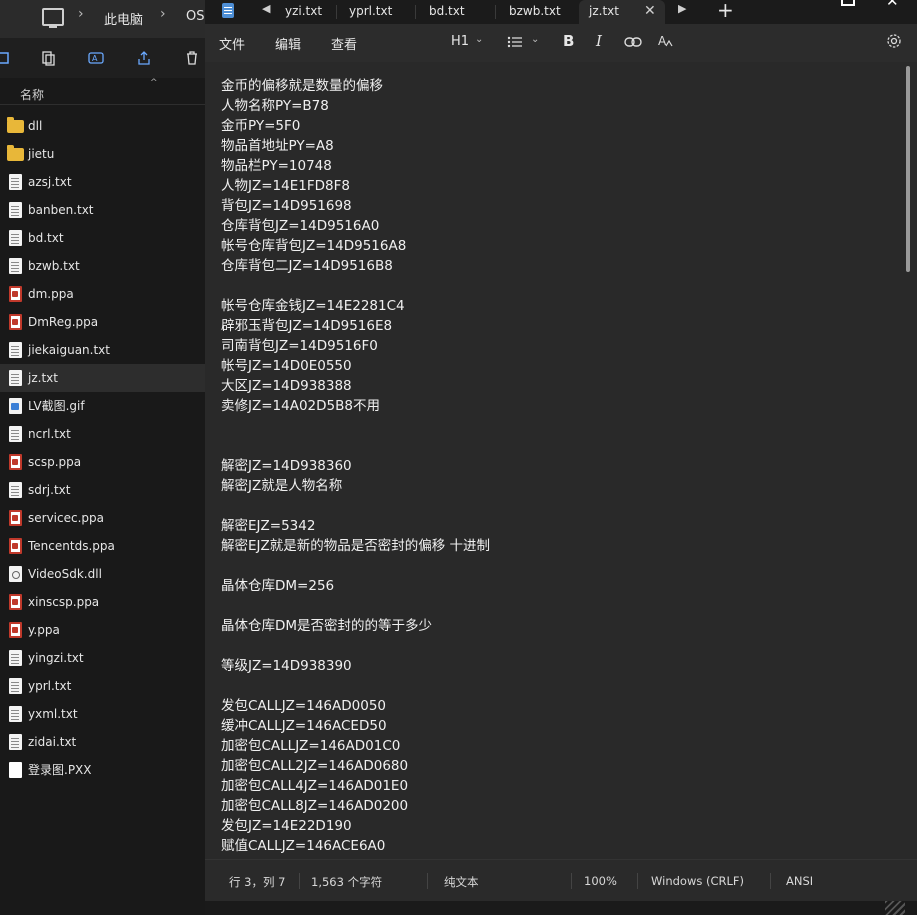 This screenshot has width=917, height=915. I want to click on file-name: VideoSdk.dll, so click(65, 574).